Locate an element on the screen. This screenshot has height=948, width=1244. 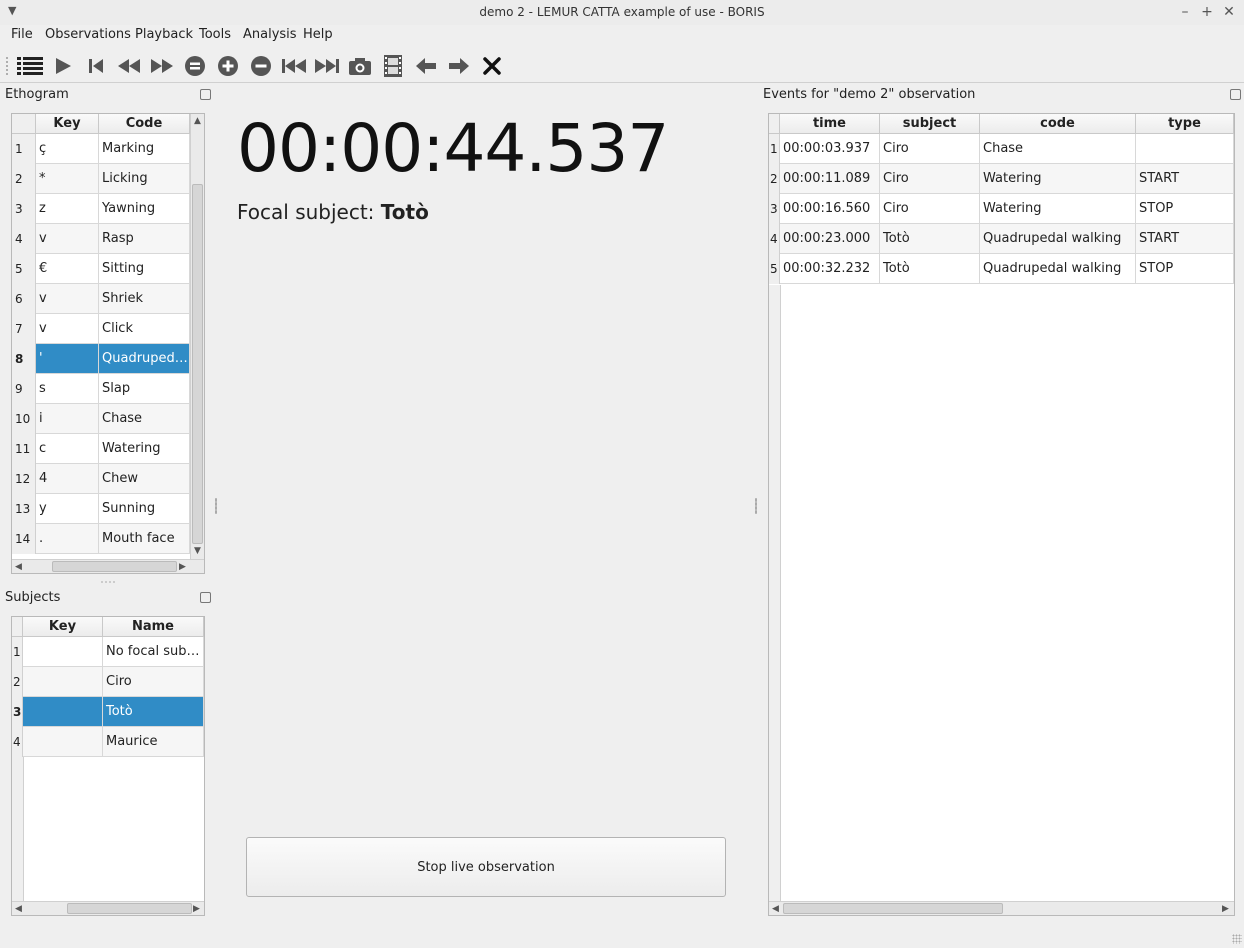
column-header-code: code is located at coordinates (1058, 124).